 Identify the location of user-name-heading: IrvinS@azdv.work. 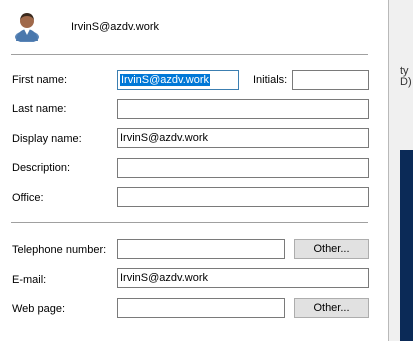
(115, 27).